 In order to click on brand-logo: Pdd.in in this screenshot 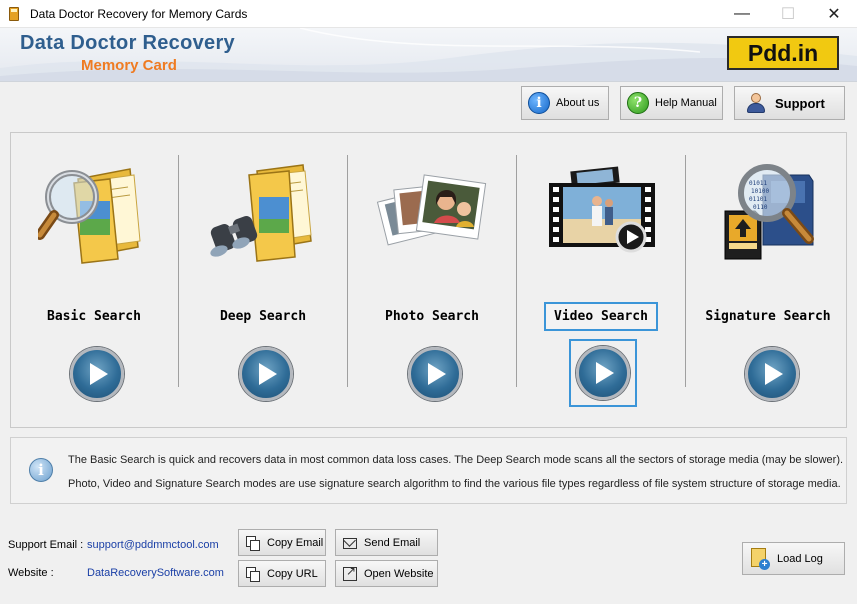, I will do `click(783, 53)`.